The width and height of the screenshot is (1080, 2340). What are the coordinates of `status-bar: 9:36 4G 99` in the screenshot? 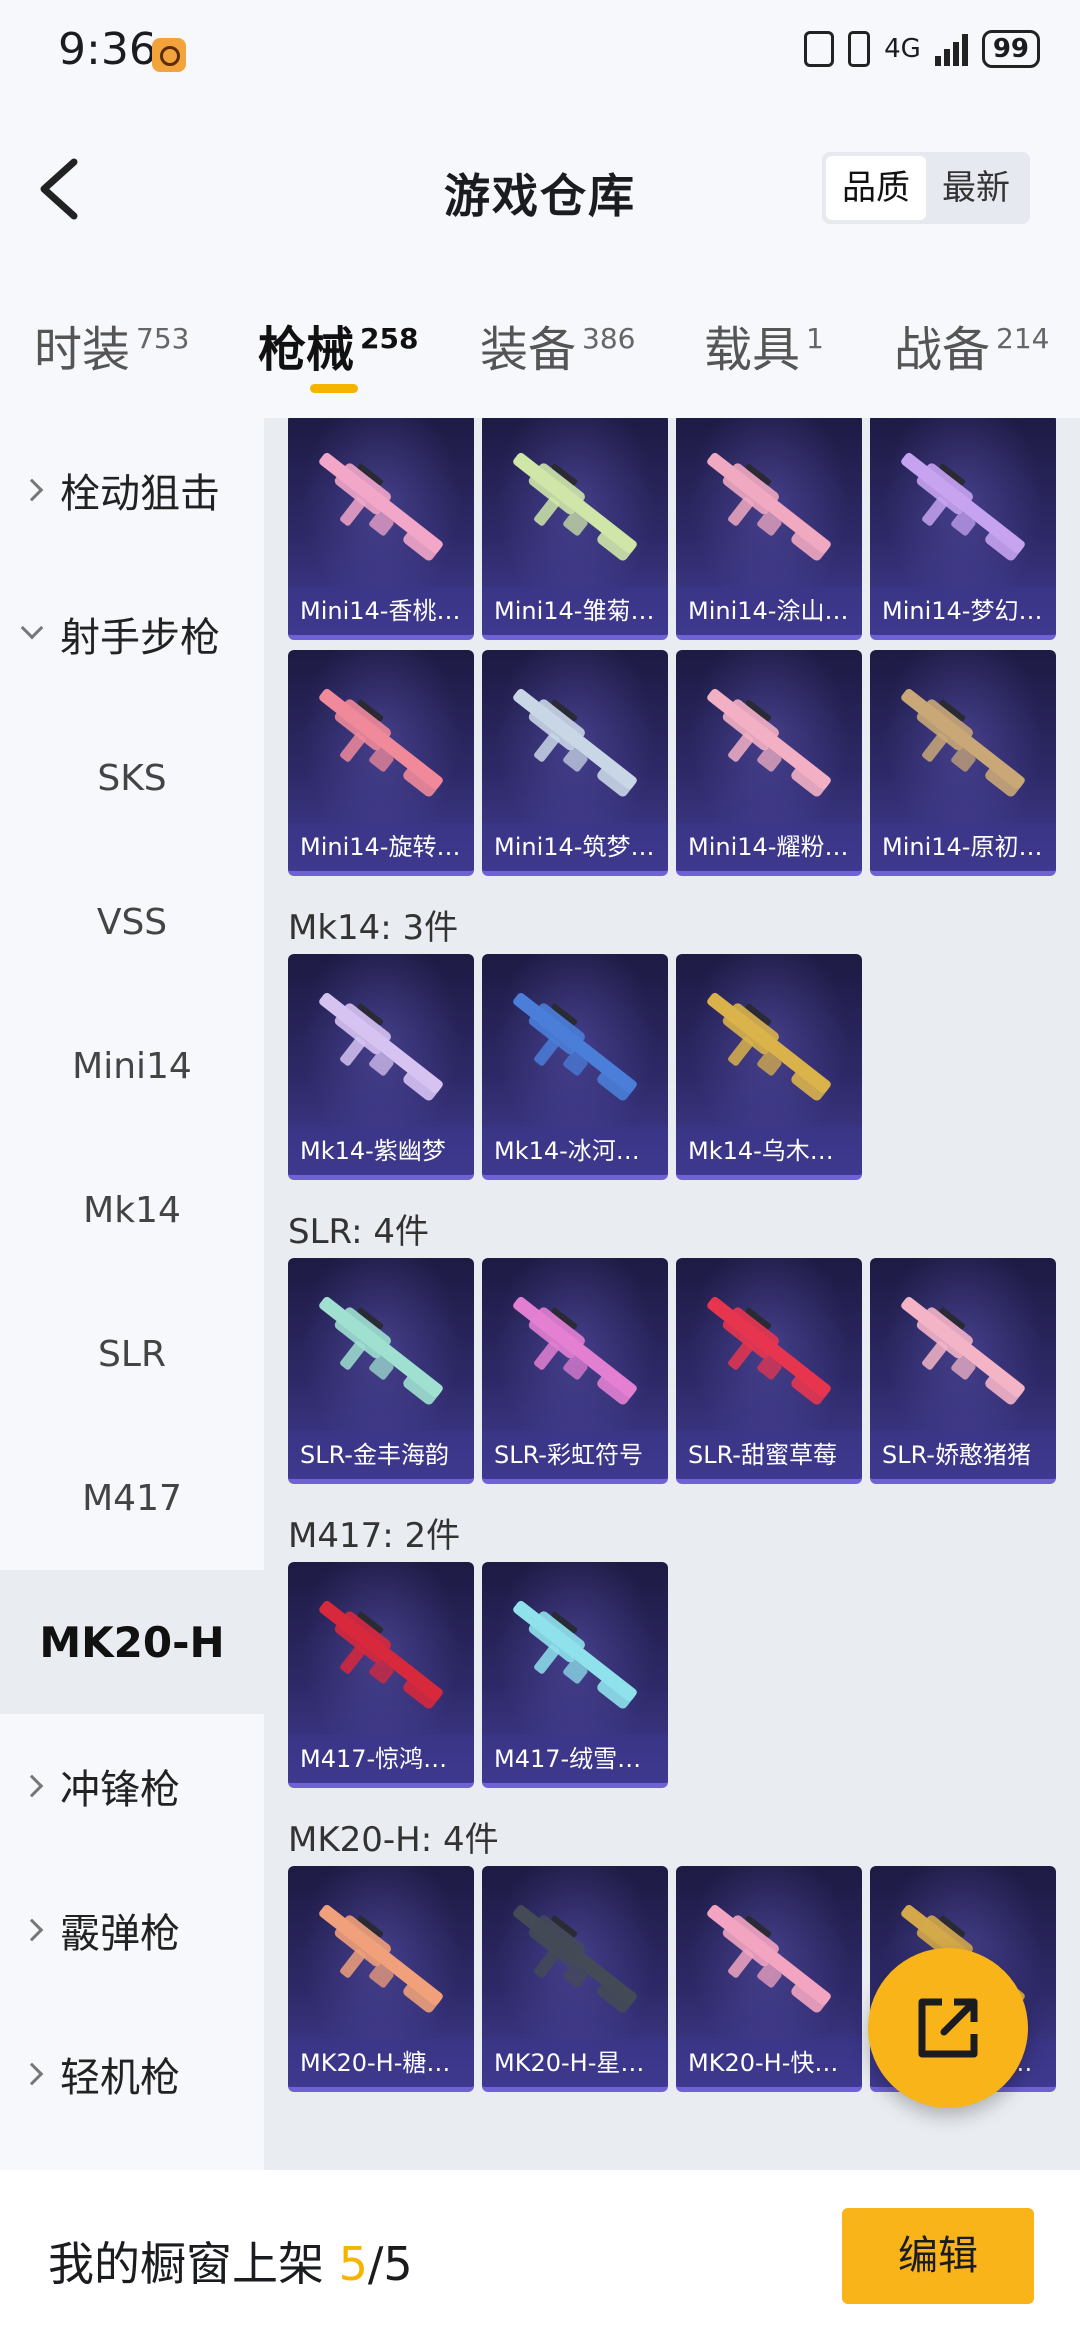 It's located at (540, 55).